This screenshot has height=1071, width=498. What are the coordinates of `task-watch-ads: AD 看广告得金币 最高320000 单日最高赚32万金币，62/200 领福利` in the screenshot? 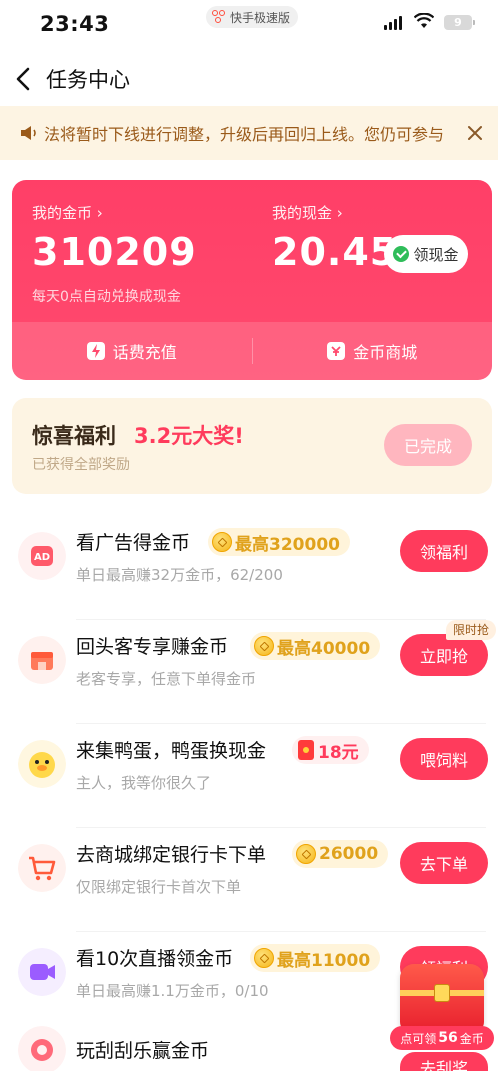 It's located at (249, 568).